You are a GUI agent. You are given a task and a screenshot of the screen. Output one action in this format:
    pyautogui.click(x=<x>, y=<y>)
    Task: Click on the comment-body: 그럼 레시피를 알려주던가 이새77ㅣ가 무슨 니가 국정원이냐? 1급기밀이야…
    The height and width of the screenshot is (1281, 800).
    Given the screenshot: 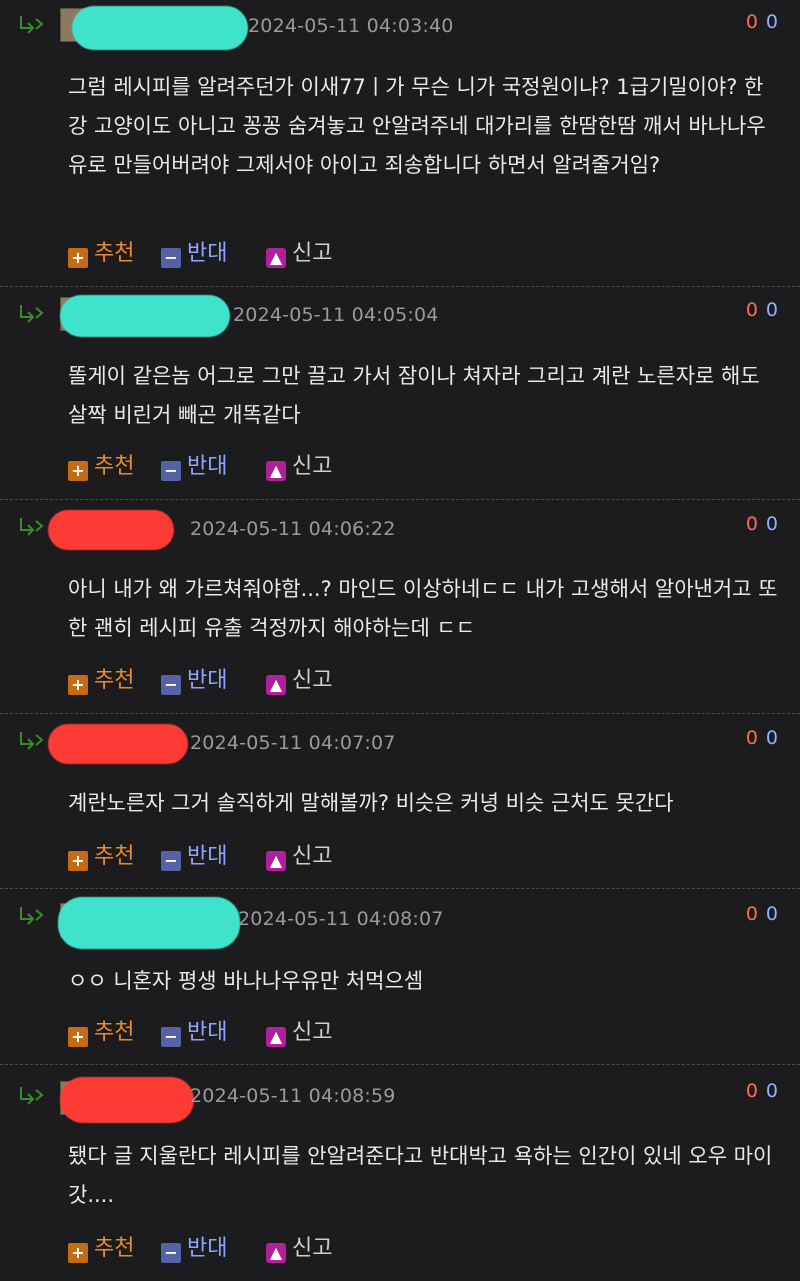 What is the action you would take?
    pyautogui.click(x=417, y=126)
    